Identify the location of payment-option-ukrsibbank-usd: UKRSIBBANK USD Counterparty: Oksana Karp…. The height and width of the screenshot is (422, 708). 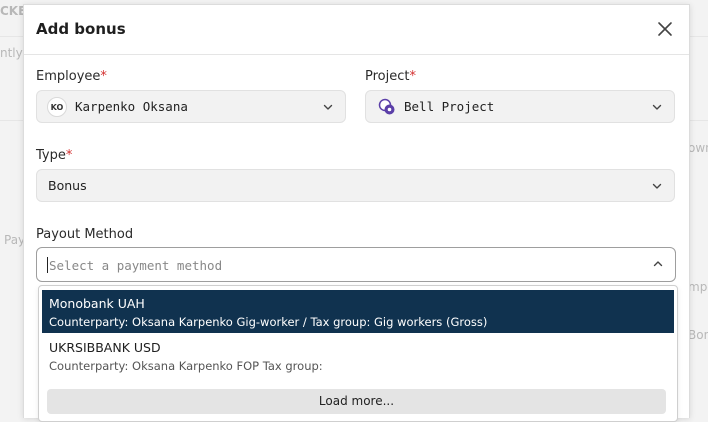
(358, 355).